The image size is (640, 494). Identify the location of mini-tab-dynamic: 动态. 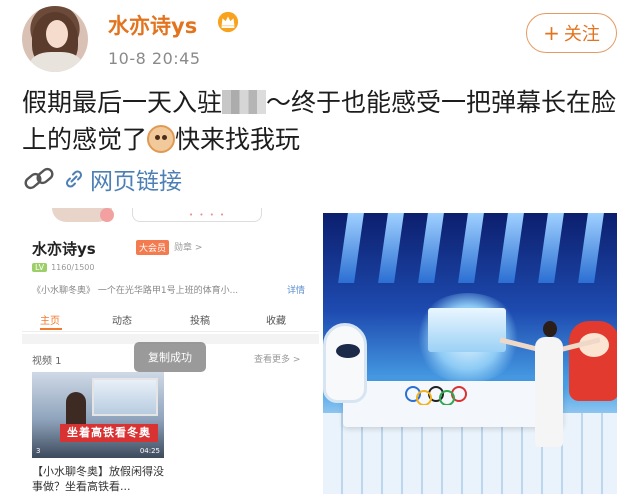
(122, 321).